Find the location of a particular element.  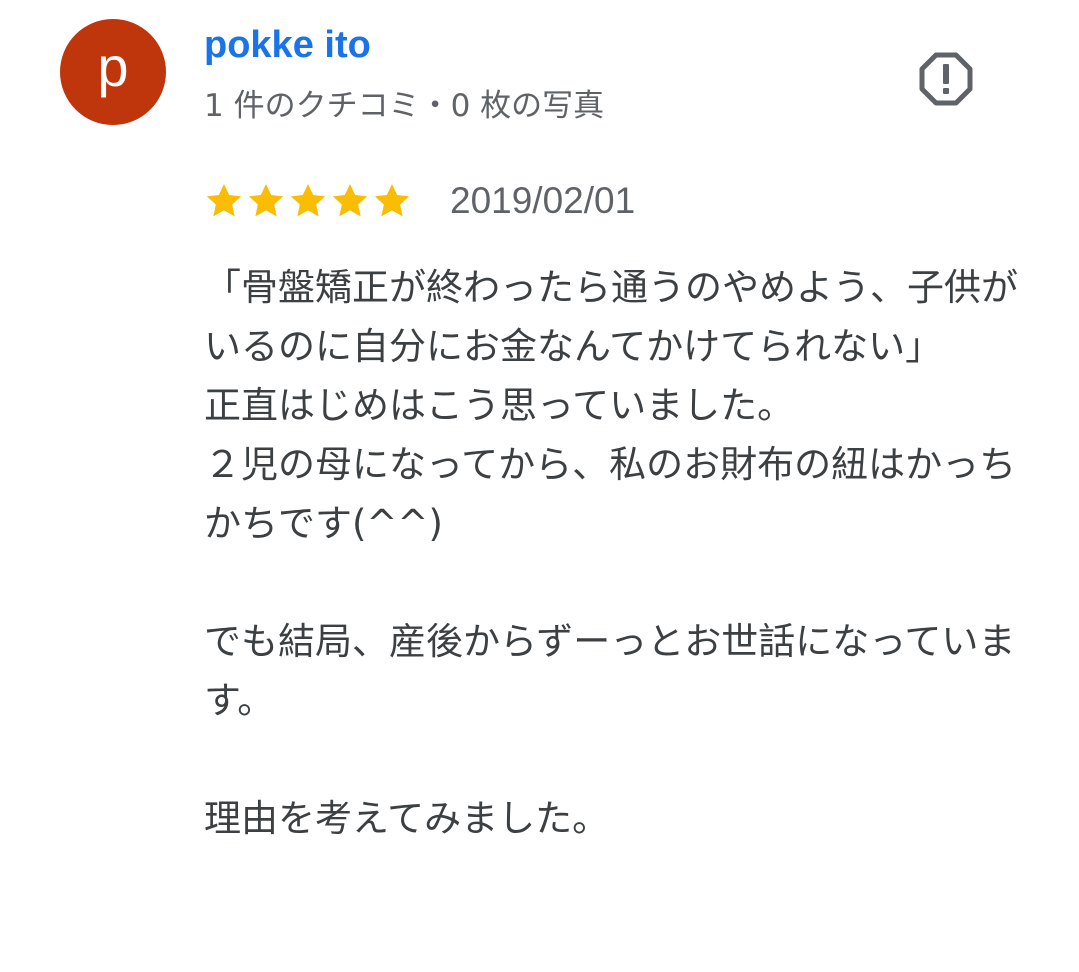

avatar: p is located at coordinates (113, 72).